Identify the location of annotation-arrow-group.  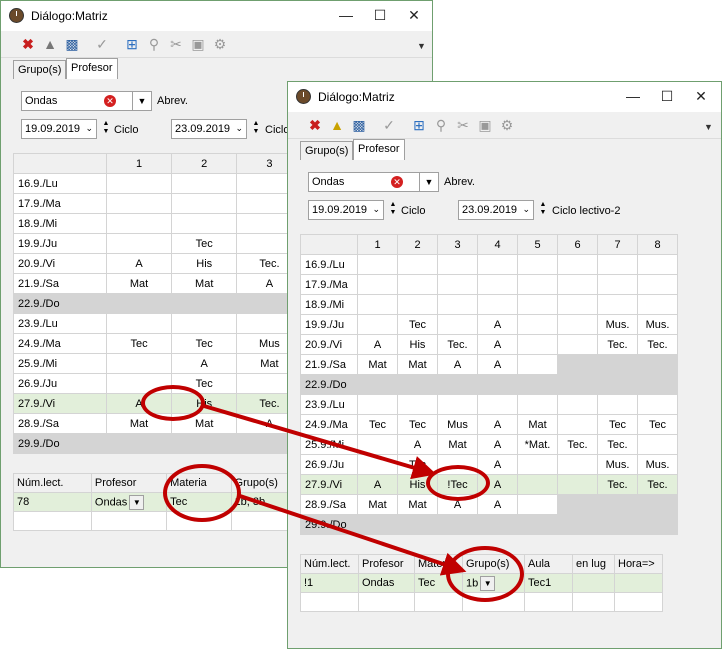
(353, 535).